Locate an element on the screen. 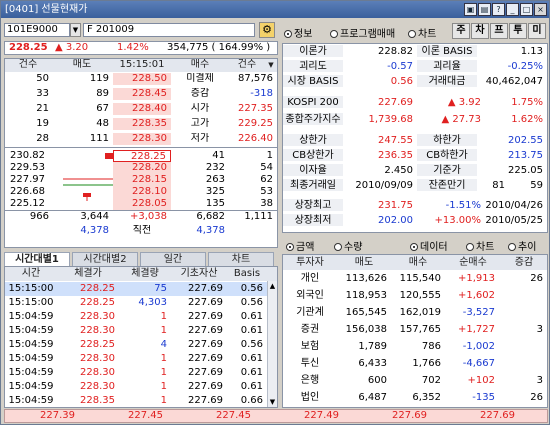 The height and width of the screenshot is (425, 550). investor-row: 개인 113,626 115,540 +1,913 26 is located at coordinates (415, 279).